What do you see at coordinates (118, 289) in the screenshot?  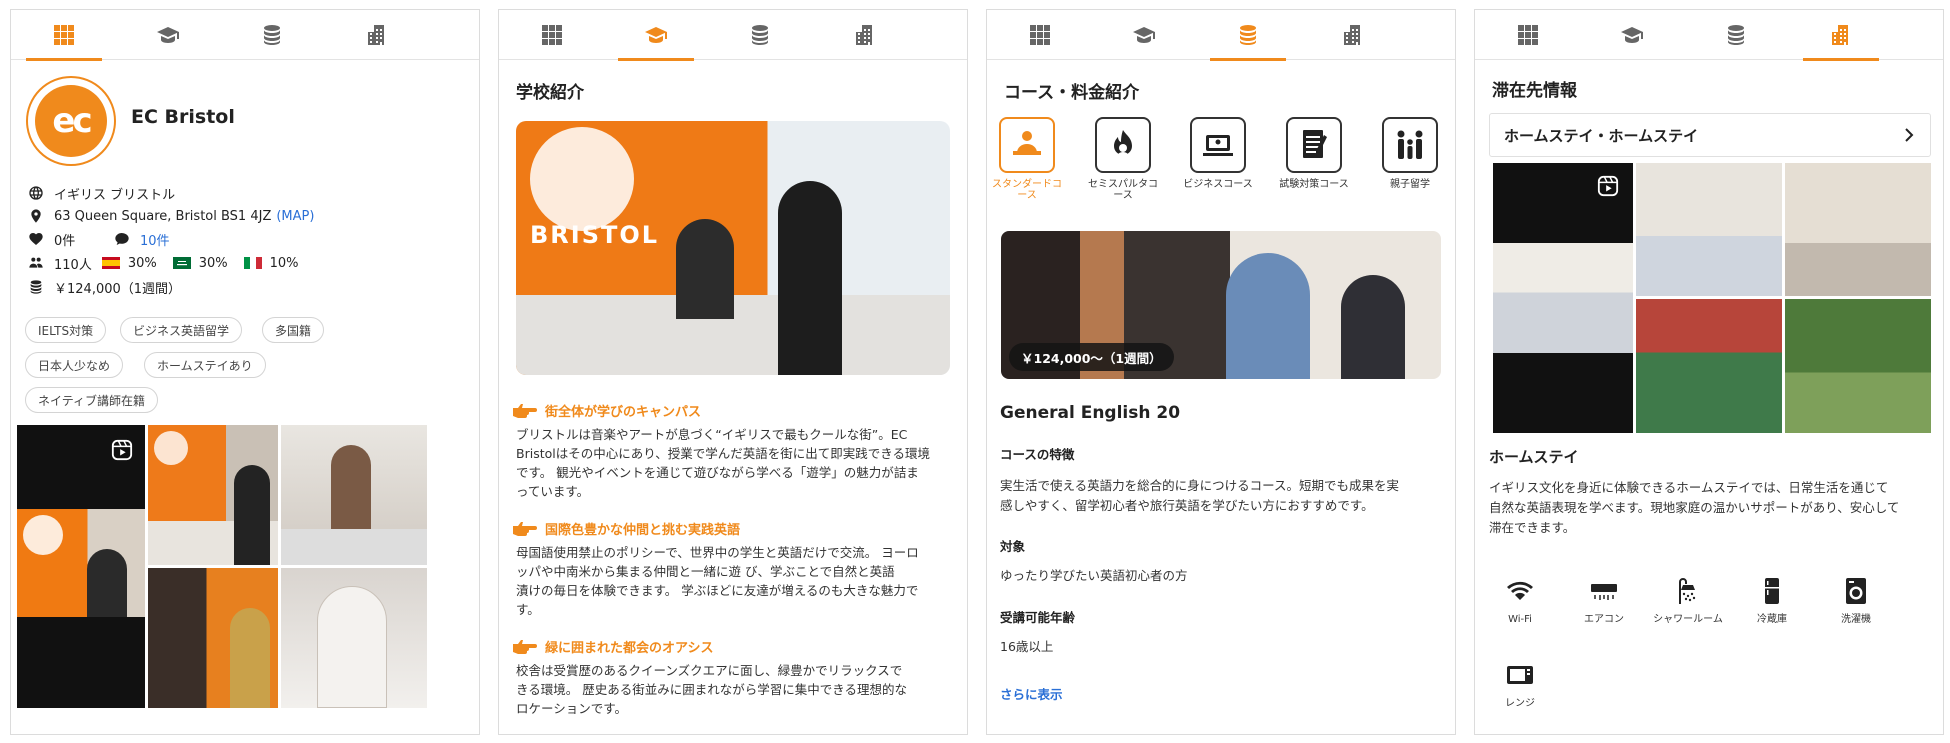 I see `price-text: ￥124,000（1週間）` at bounding box center [118, 289].